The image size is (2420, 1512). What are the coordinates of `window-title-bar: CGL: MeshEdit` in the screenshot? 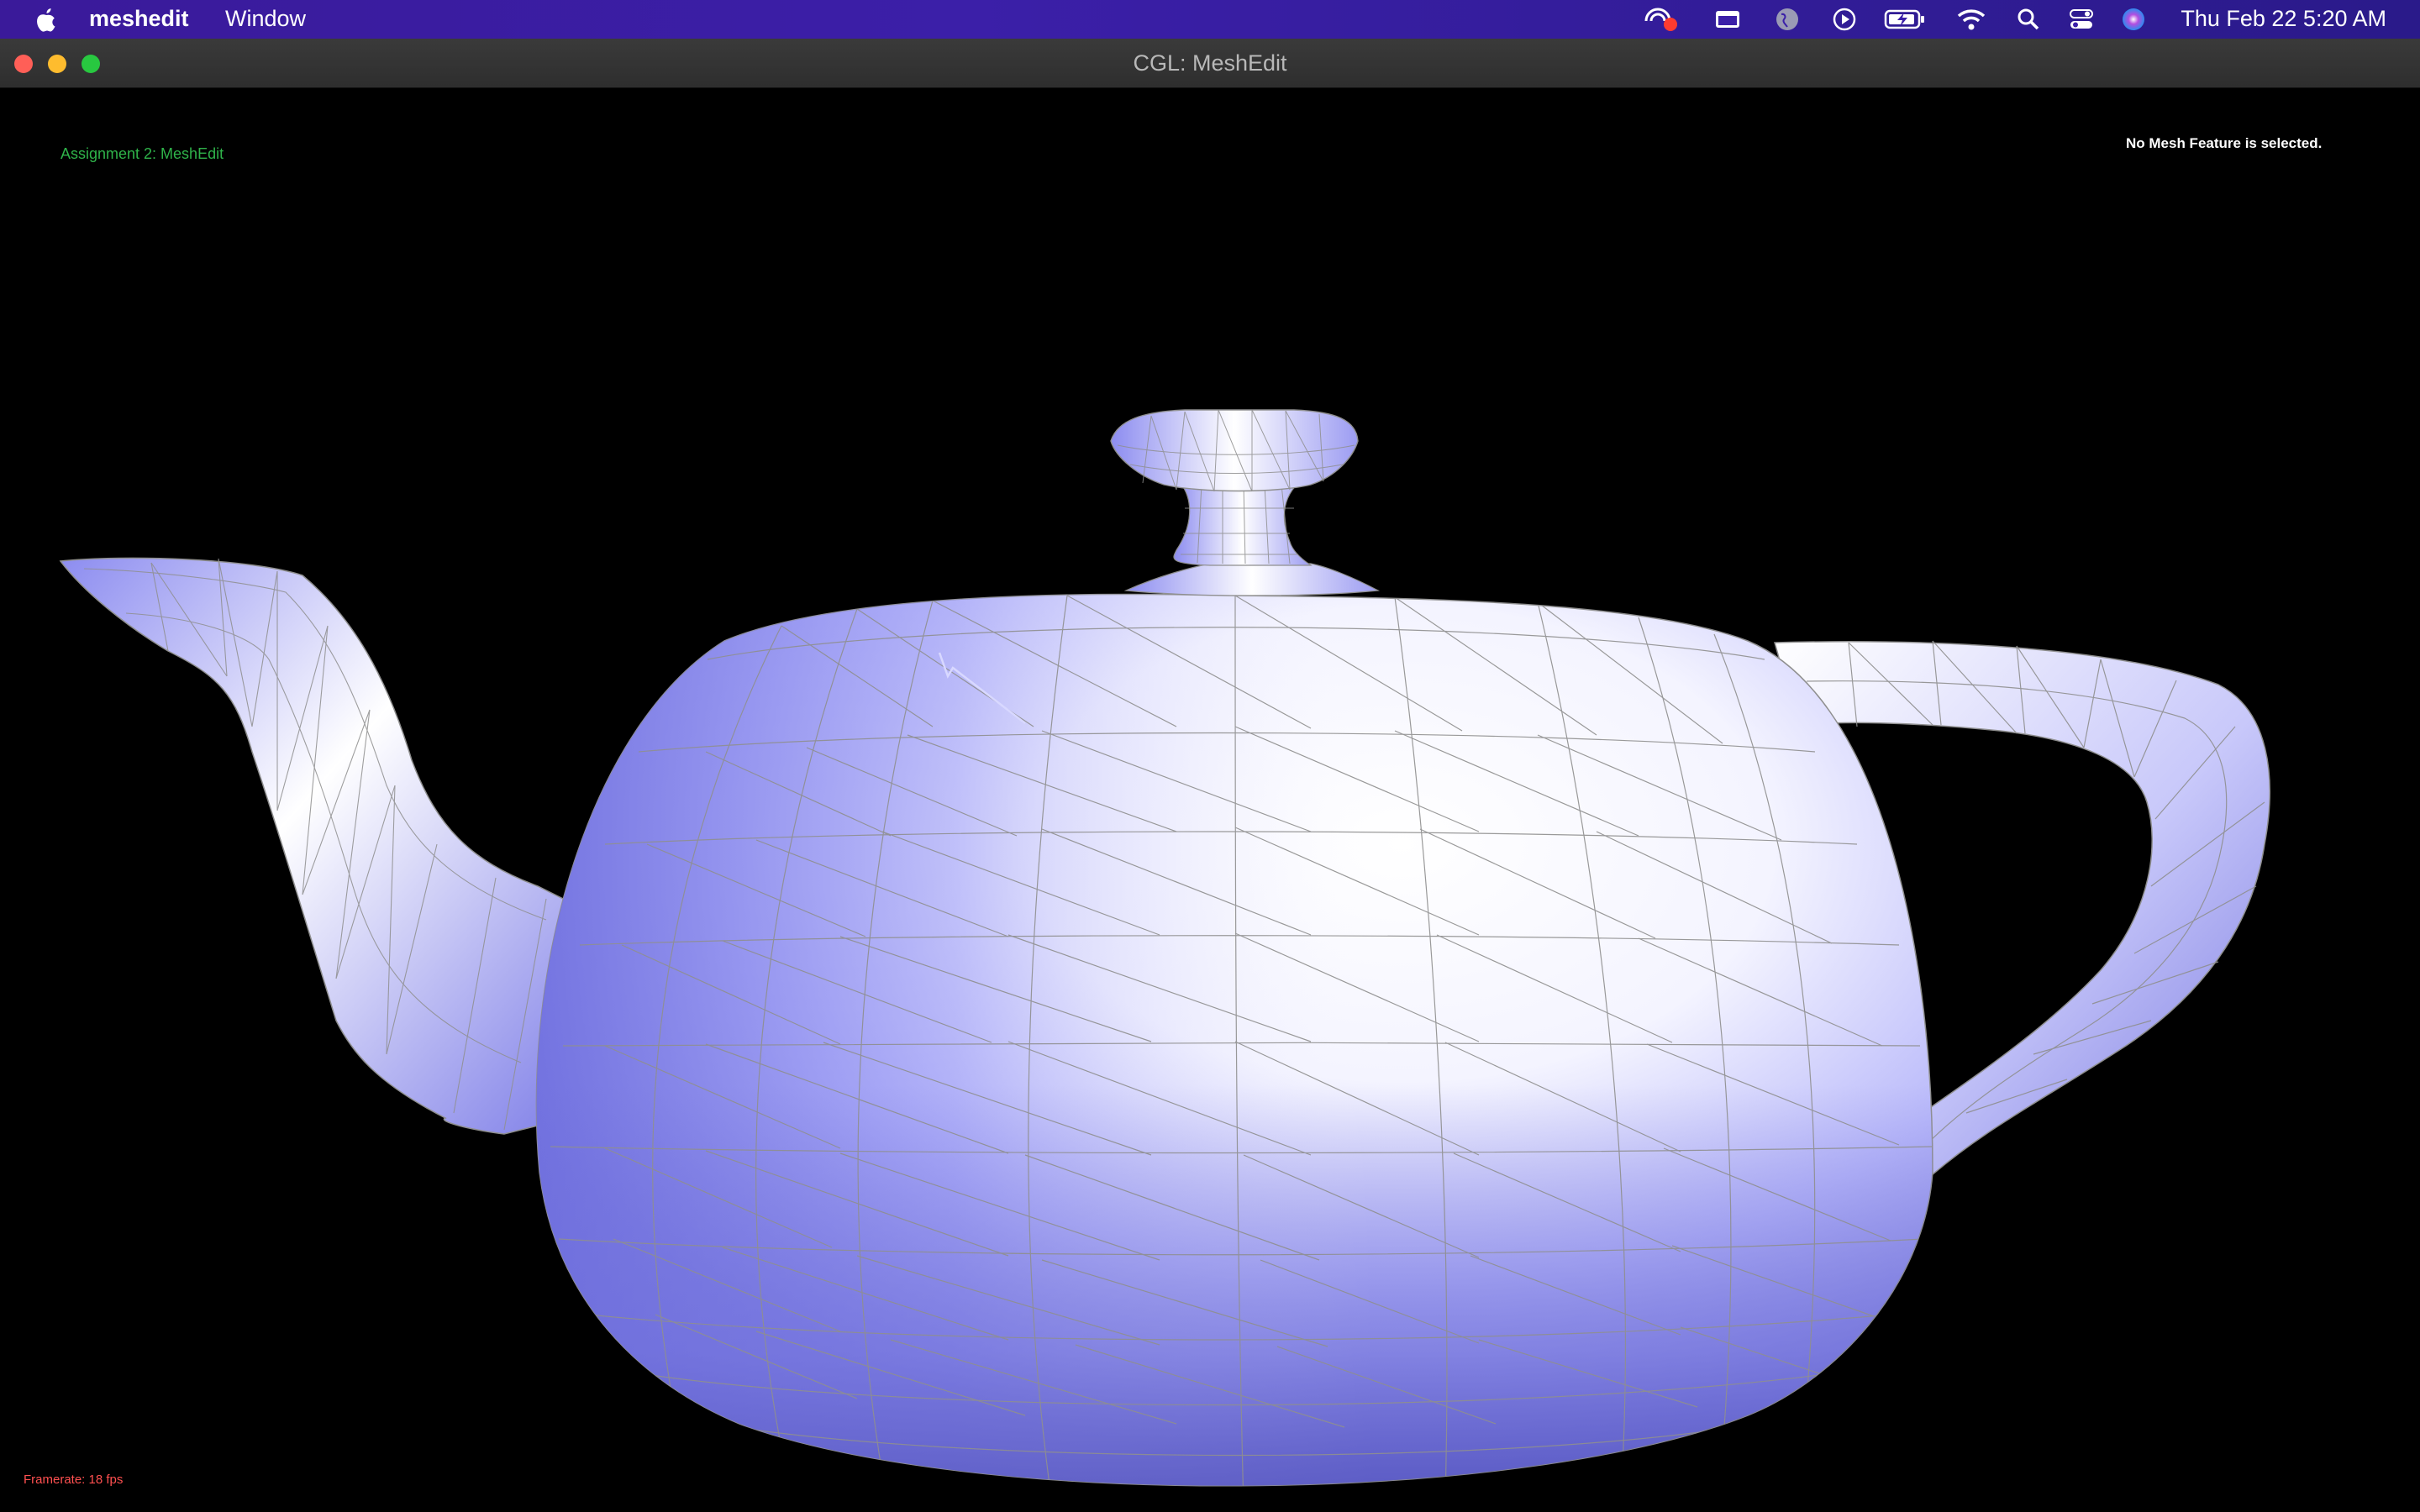 It's located at (1210, 63).